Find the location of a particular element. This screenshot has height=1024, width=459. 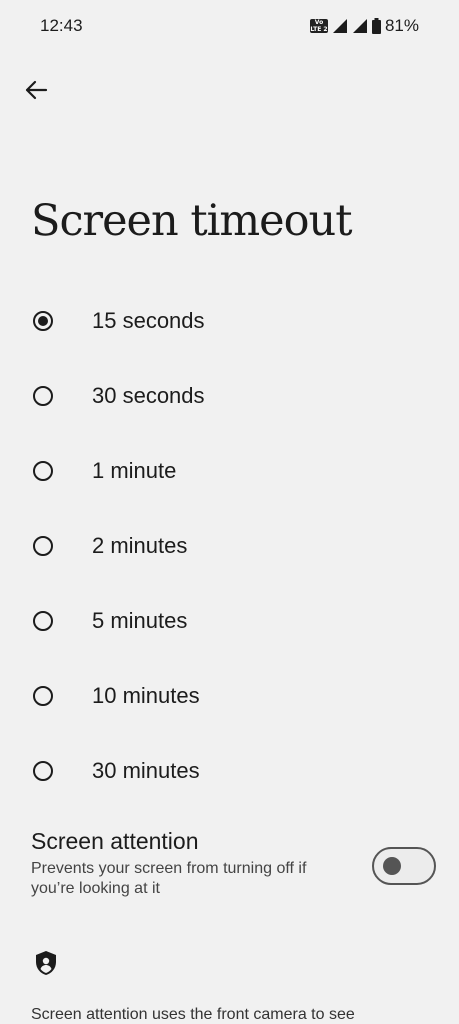

status-icons: Vo LTE 2 81% is located at coordinates (364, 26).